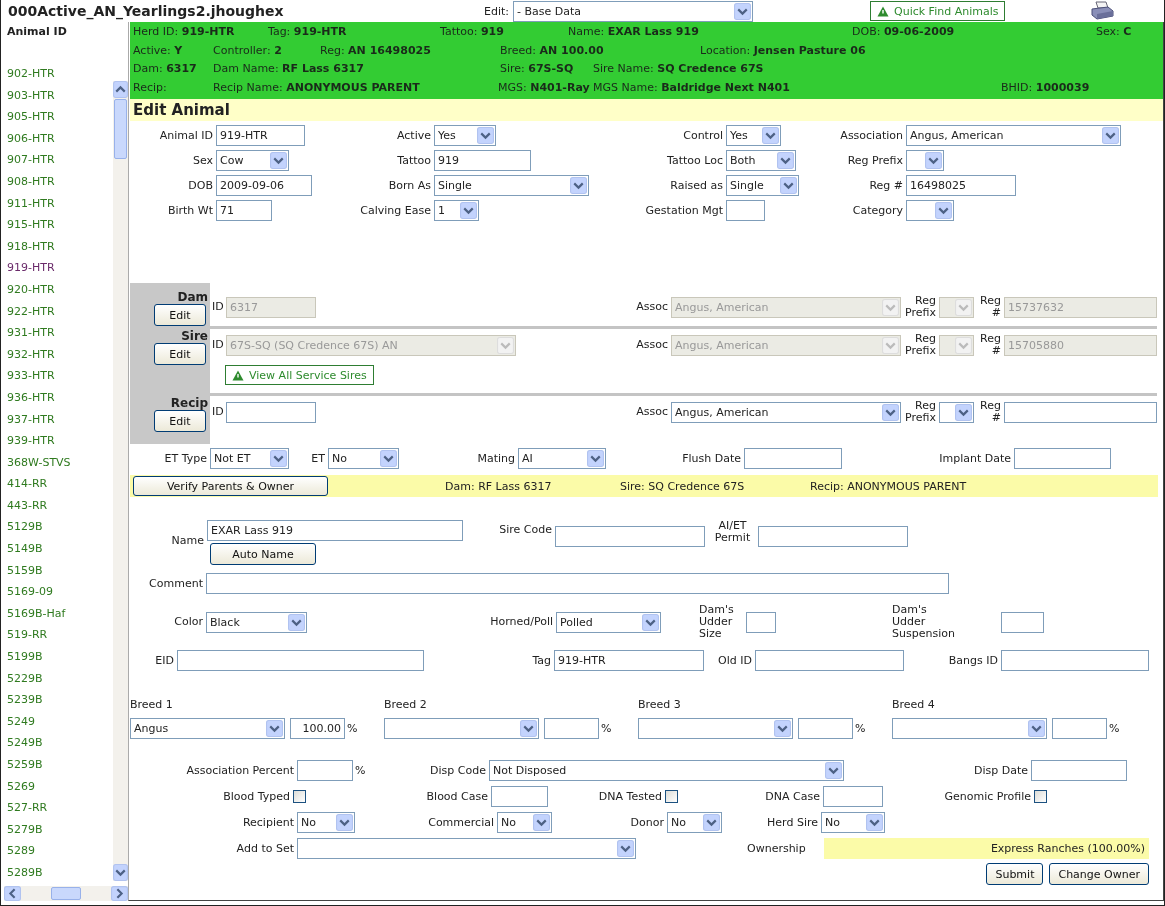 This screenshot has width=1165, height=906. What do you see at coordinates (249, 458) in the screenshot?
I see `dropdown: Not ET` at bounding box center [249, 458].